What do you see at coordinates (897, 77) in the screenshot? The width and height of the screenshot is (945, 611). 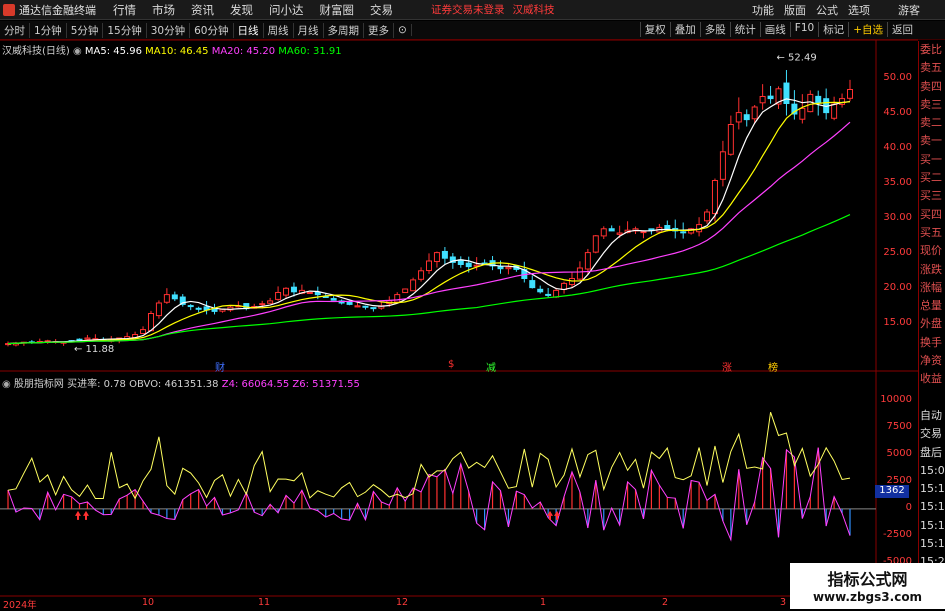 I see `price-tick: 50.00` at bounding box center [897, 77].